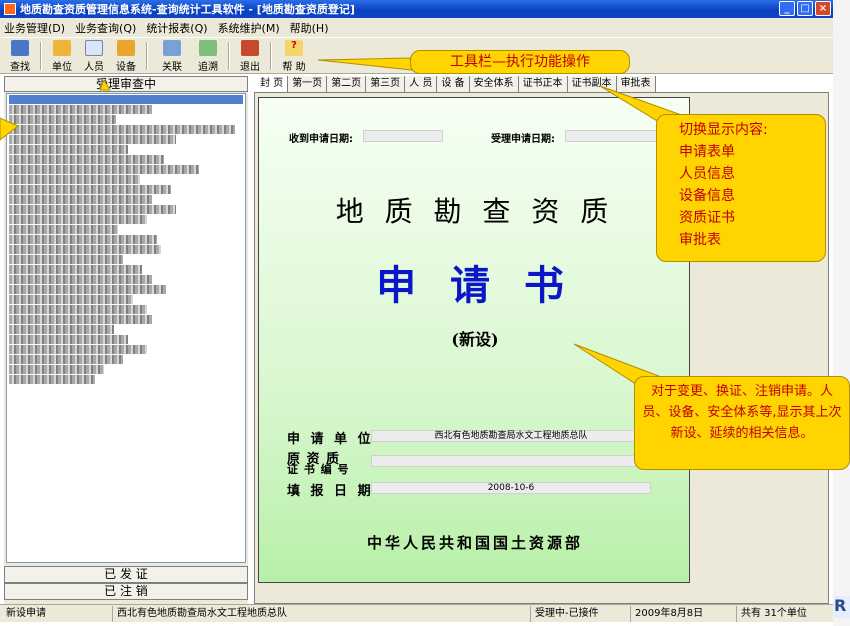 The width and height of the screenshot is (850, 626). I want to click on tab-page3: 第三页, so click(386, 84).